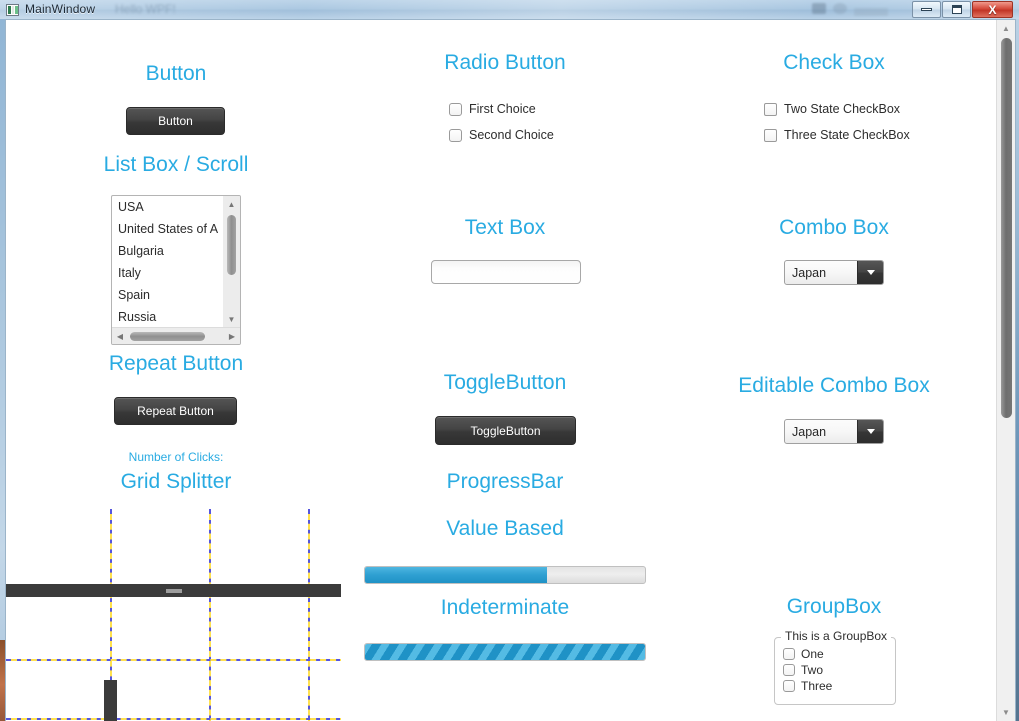 This screenshot has height=721, width=1019. I want to click on minimize-button, so click(926, 9).